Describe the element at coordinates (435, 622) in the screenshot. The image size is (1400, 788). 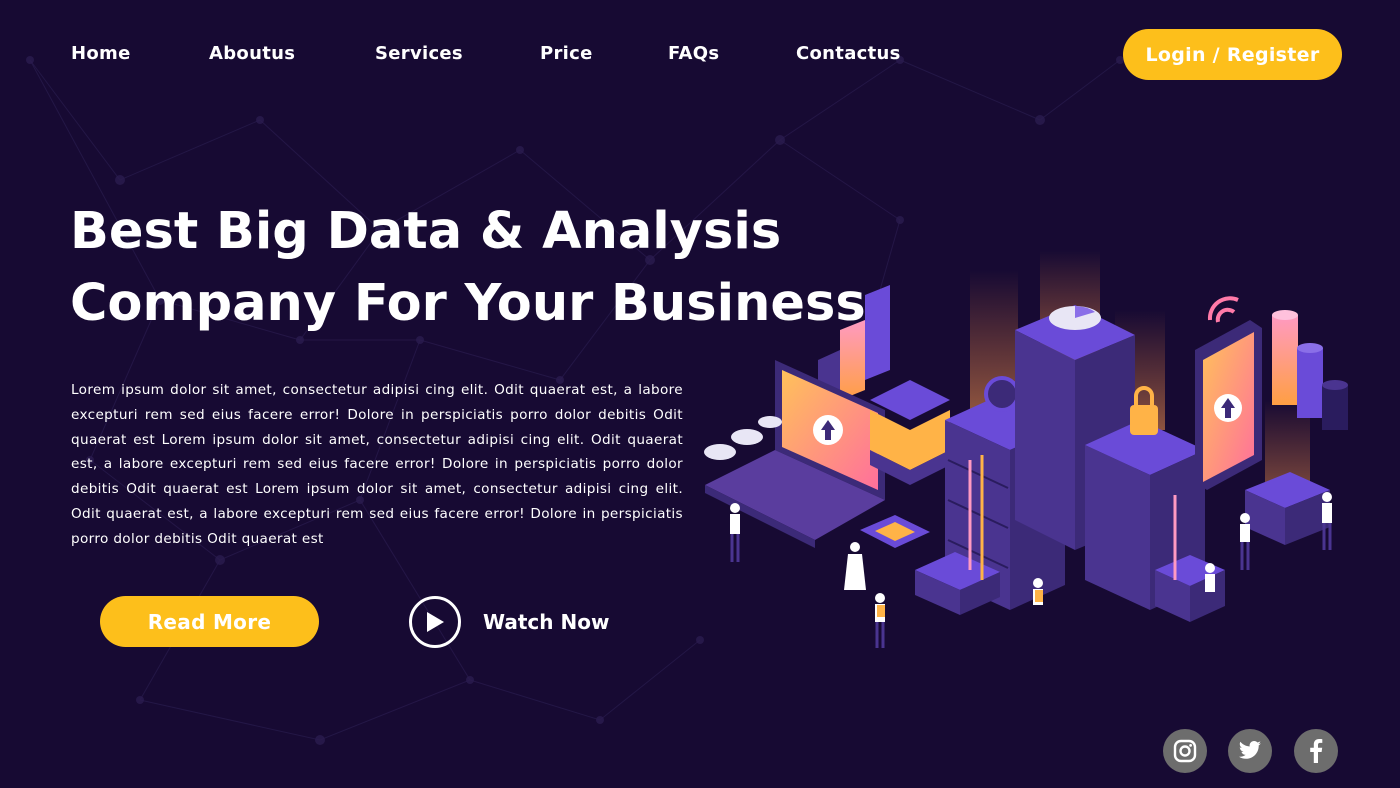
I see `play-icon` at that location.